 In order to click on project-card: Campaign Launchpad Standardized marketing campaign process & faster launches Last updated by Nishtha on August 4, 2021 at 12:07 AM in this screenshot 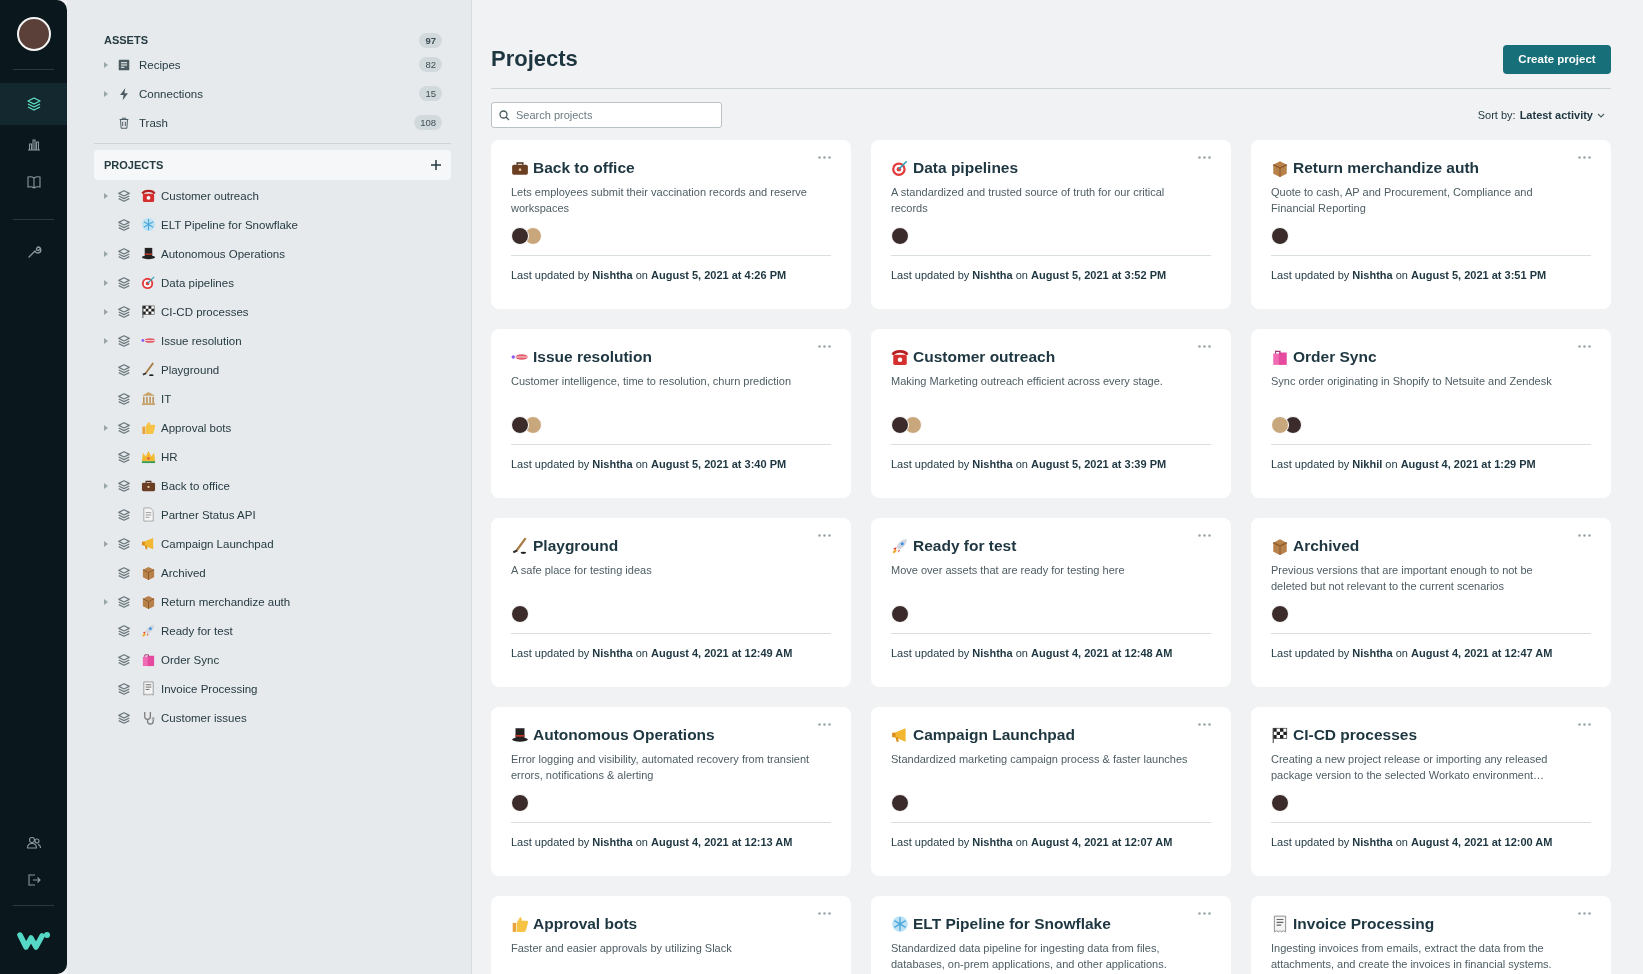, I will do `click(1051, 791)`.